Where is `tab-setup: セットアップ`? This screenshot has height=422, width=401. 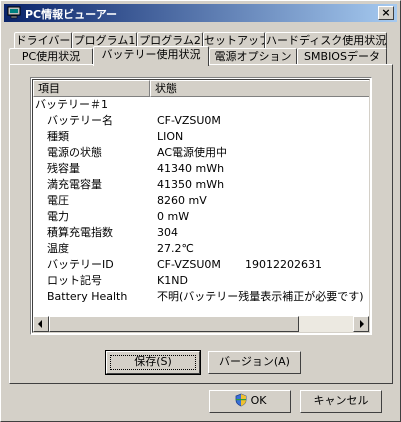
tab-setup: セットアップ is located at coordinates (234, 40).